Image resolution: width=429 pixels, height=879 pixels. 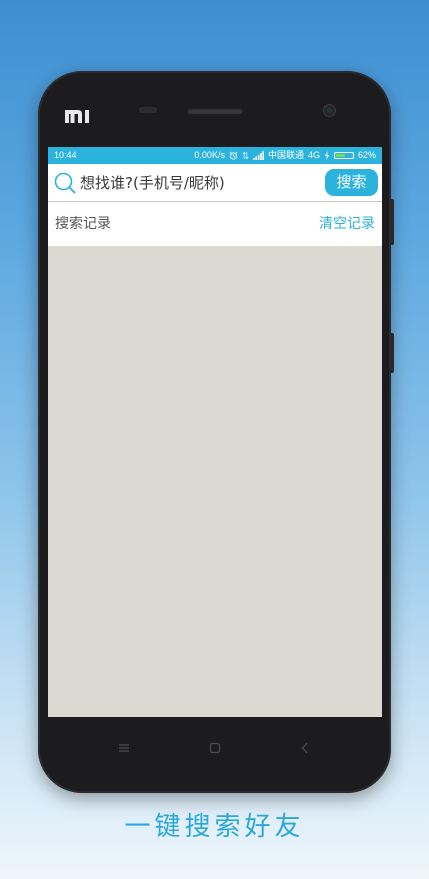 What do you see at coordinates (351, 182) in the screenshot?
I see `search-button: 搜索` at bounding box center [351, 182].